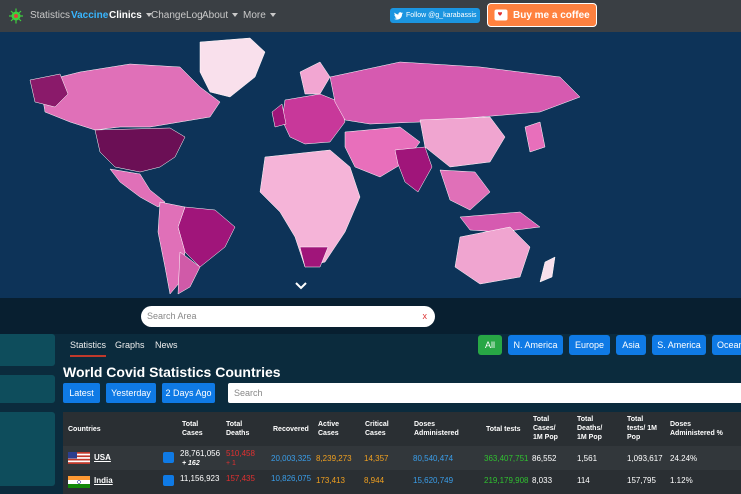  Describe the element at coordinates (103, 480) in the screenshot. I see `country-name: India` at that location.